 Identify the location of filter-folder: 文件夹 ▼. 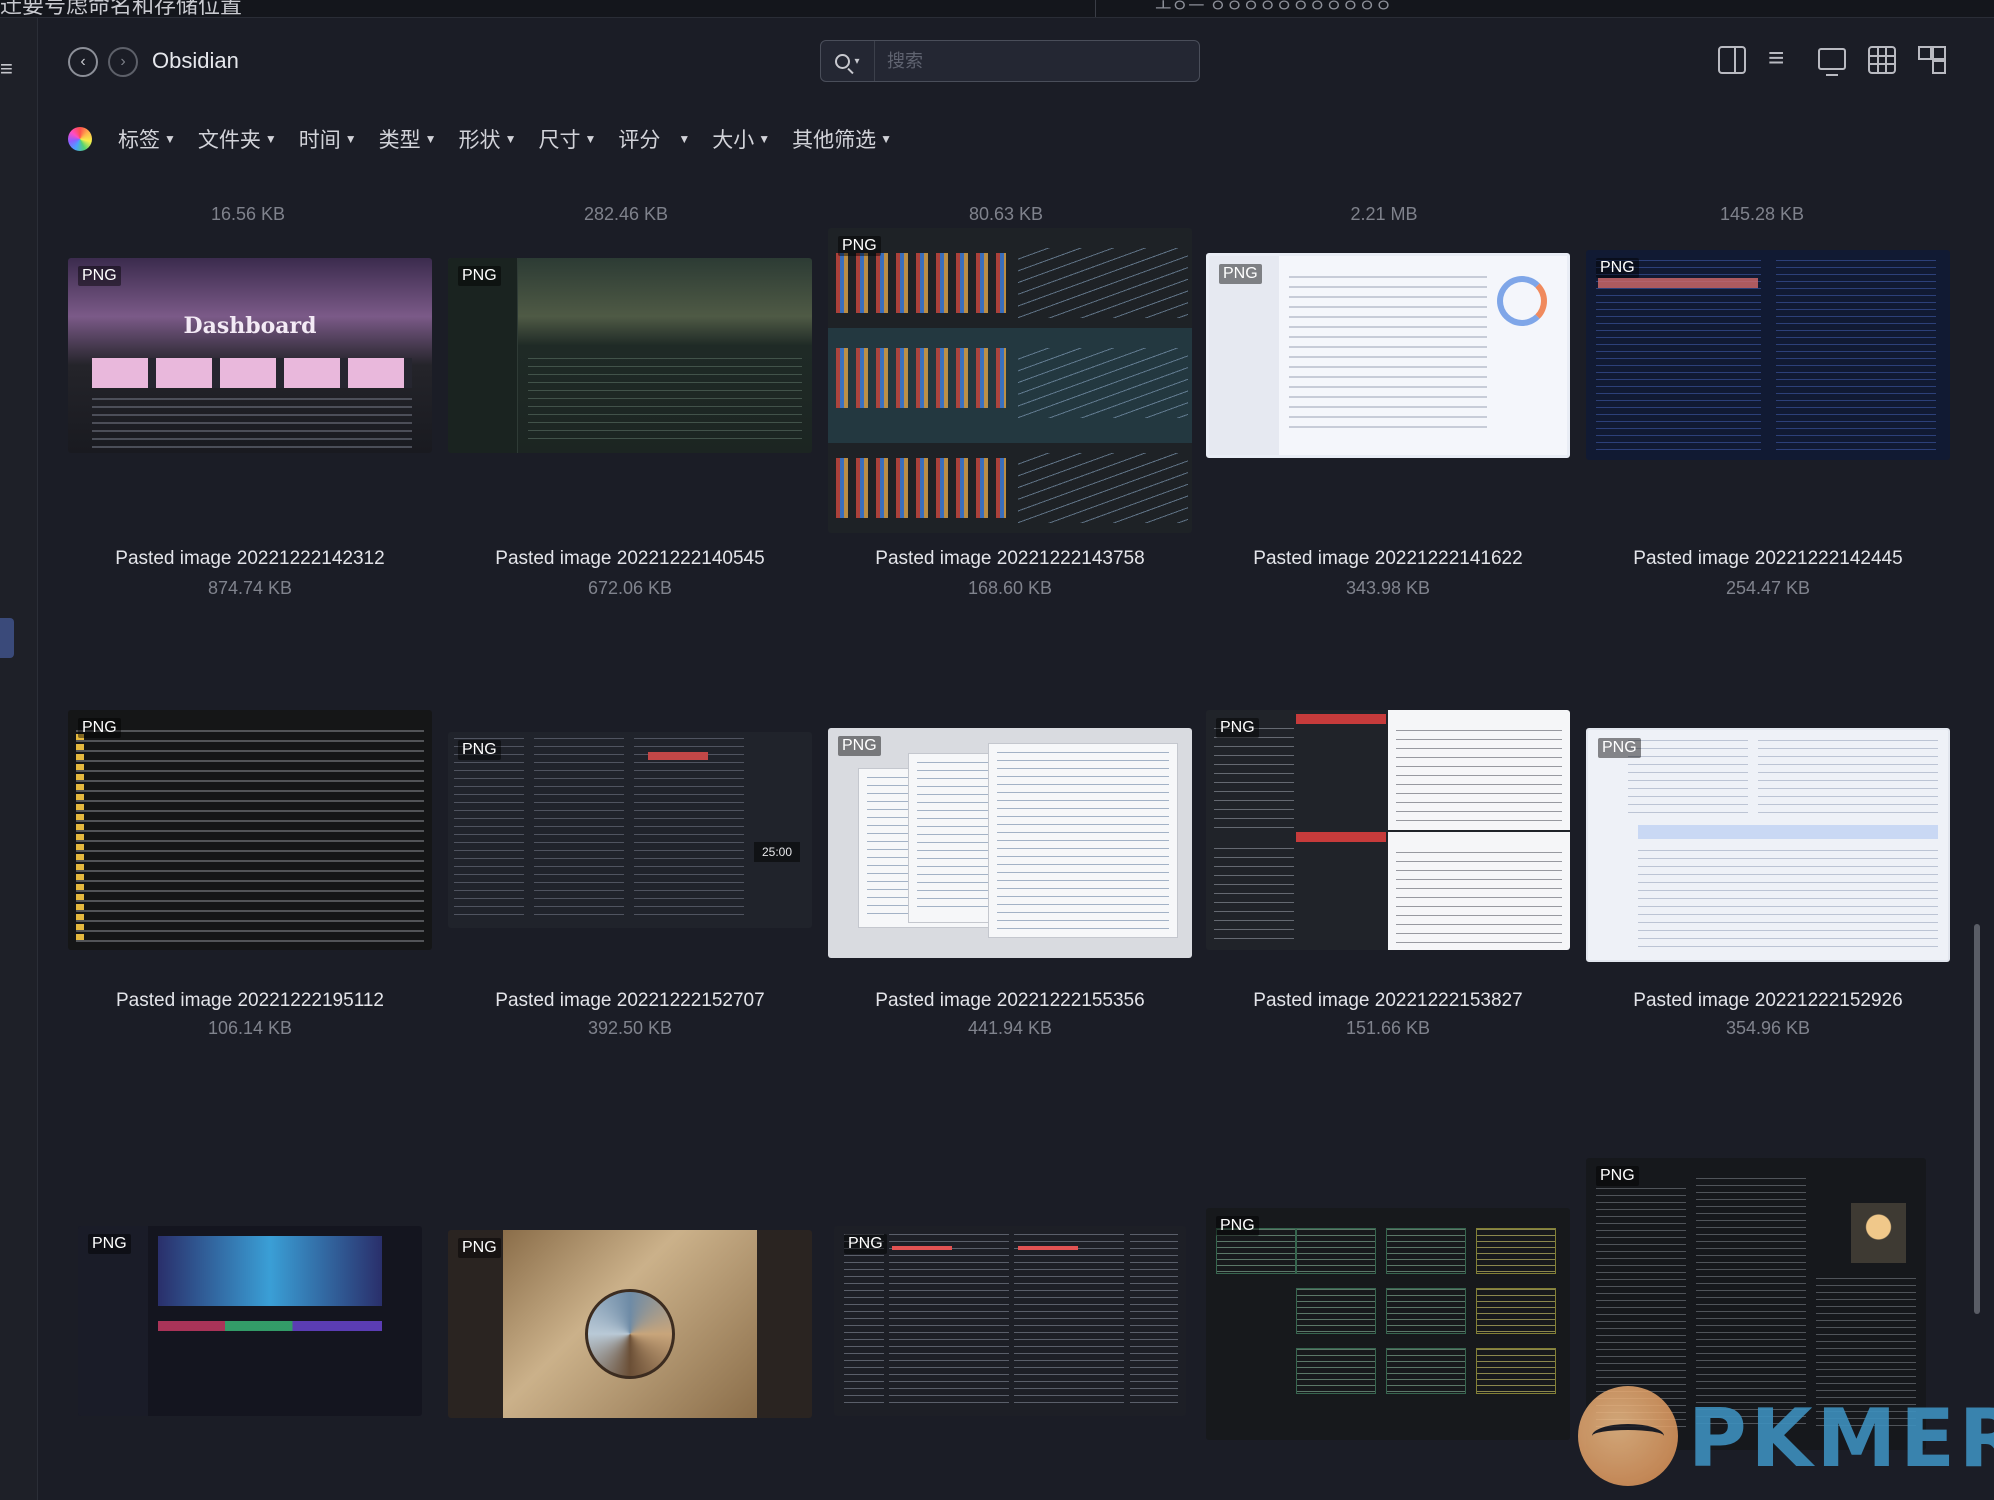
(237, 139).